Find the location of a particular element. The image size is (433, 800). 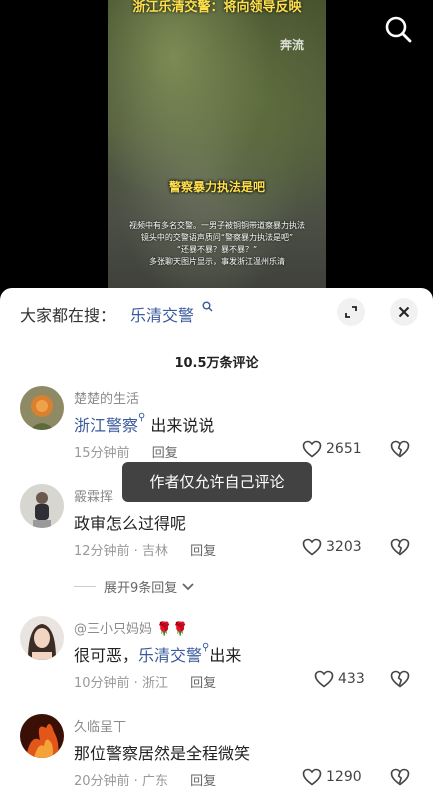

like-button: 3203 is located at coordinates (332, 547).